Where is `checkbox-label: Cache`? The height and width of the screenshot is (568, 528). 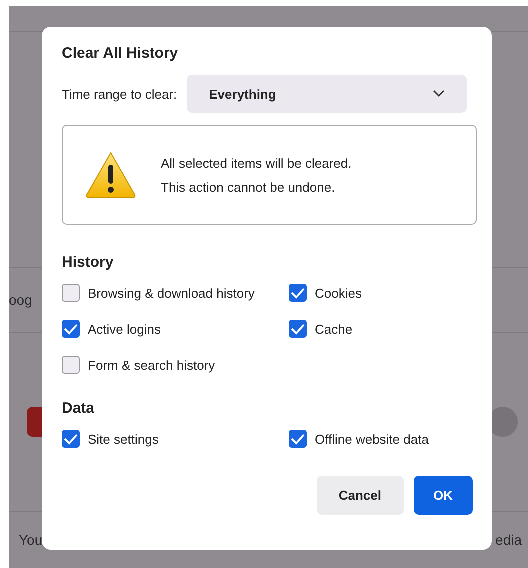
checkbox-label: Cache is located at coordinates (334, 329).